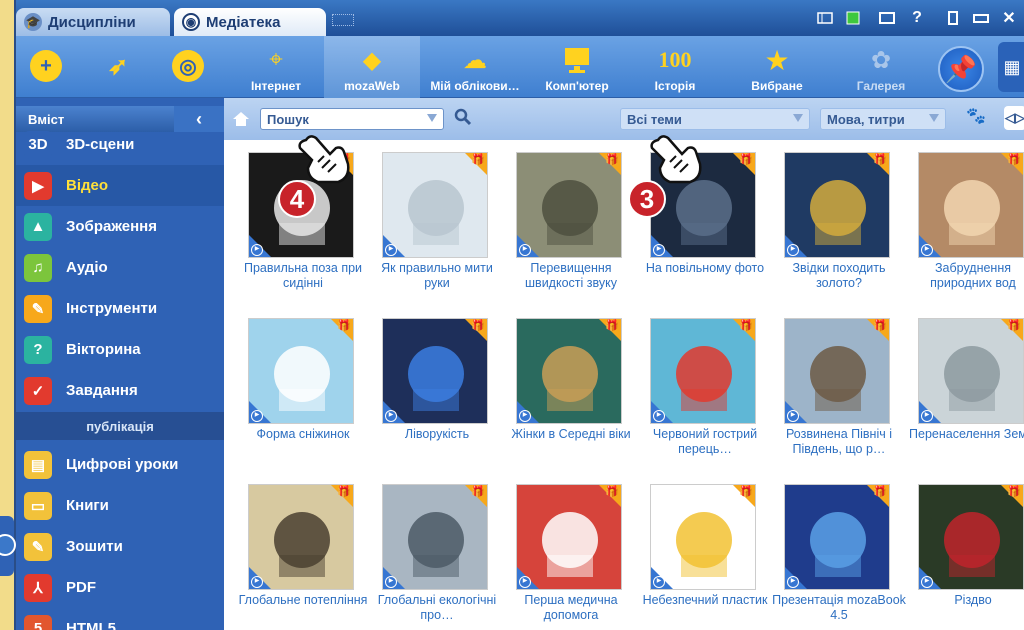  Describe the element at coordinates (705, 268) in the screenshot. I see `video-title: На повільному фото` at that location.